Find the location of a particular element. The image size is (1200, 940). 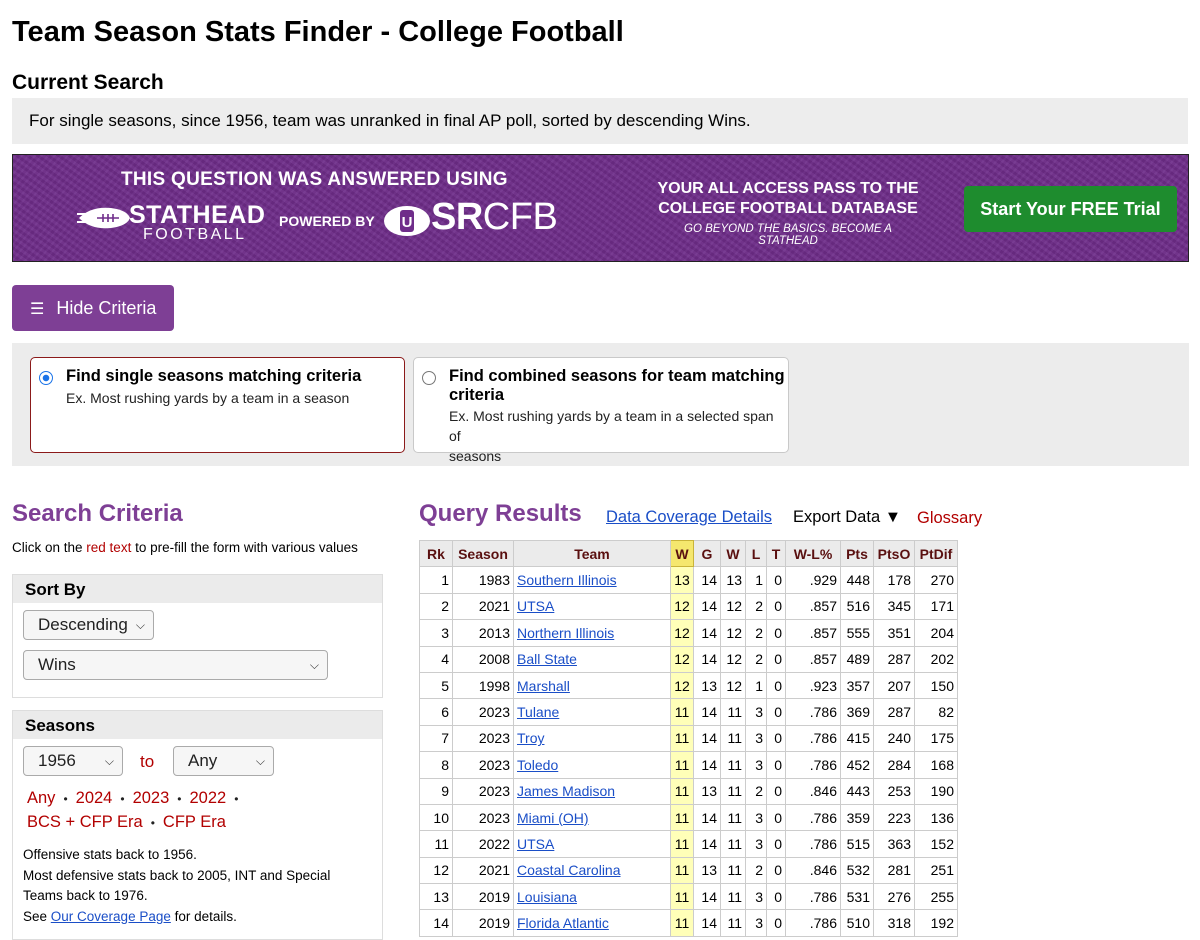

cell-ptdif: 192 is located at coordinates (936, 923).